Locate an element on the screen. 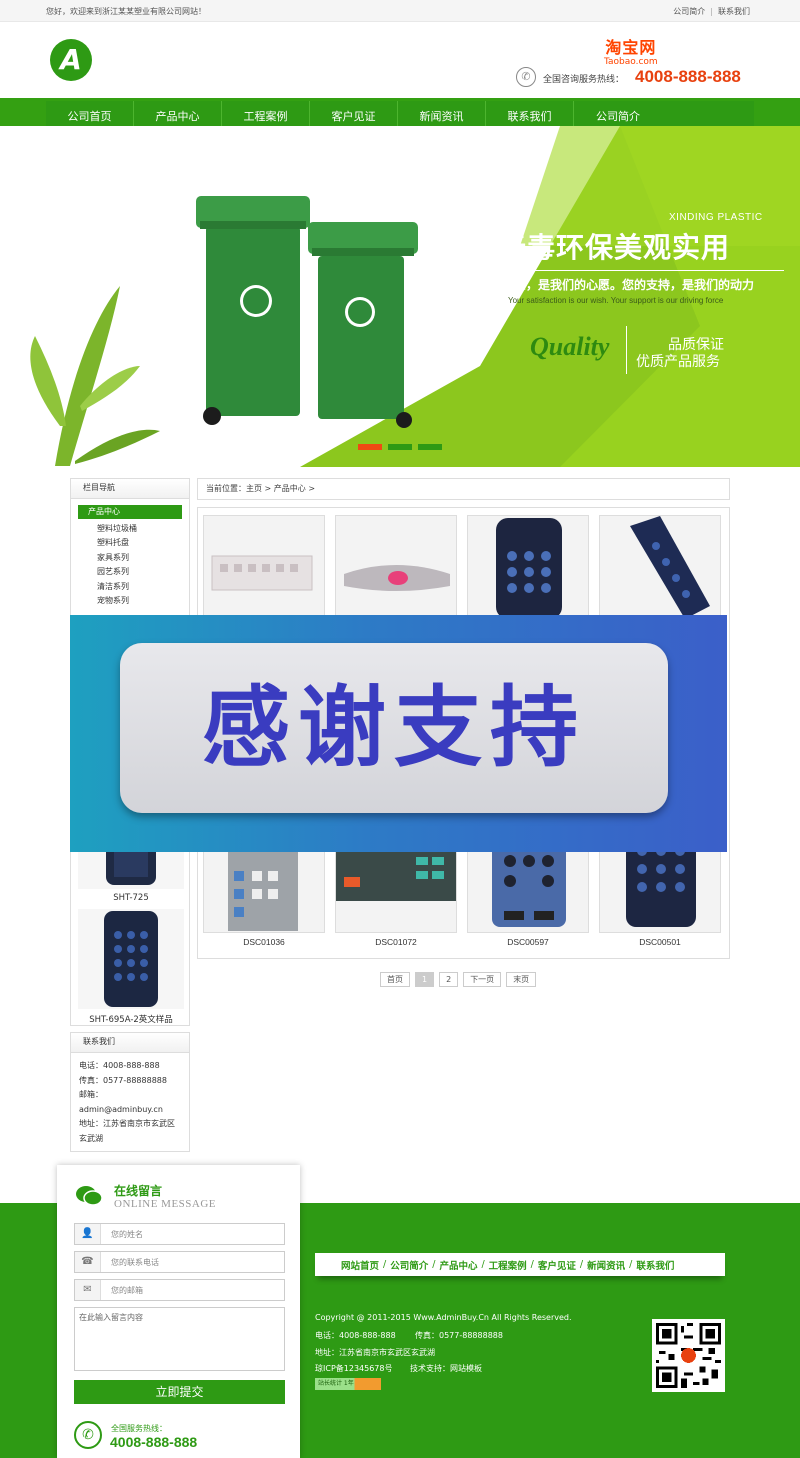 The width and height of the screenshot is (800, 1458). top-links: 公司简介 | 联系我们 is located at coordinates (711, 11).